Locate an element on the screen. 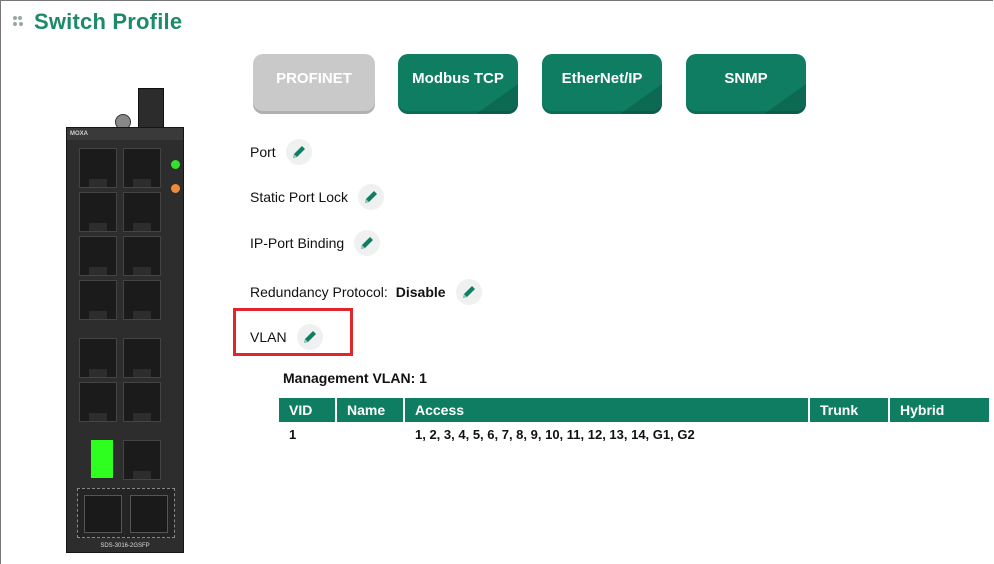 This screenshot has height=564, width=994. active-port-led is located at coordinates (102, 459).